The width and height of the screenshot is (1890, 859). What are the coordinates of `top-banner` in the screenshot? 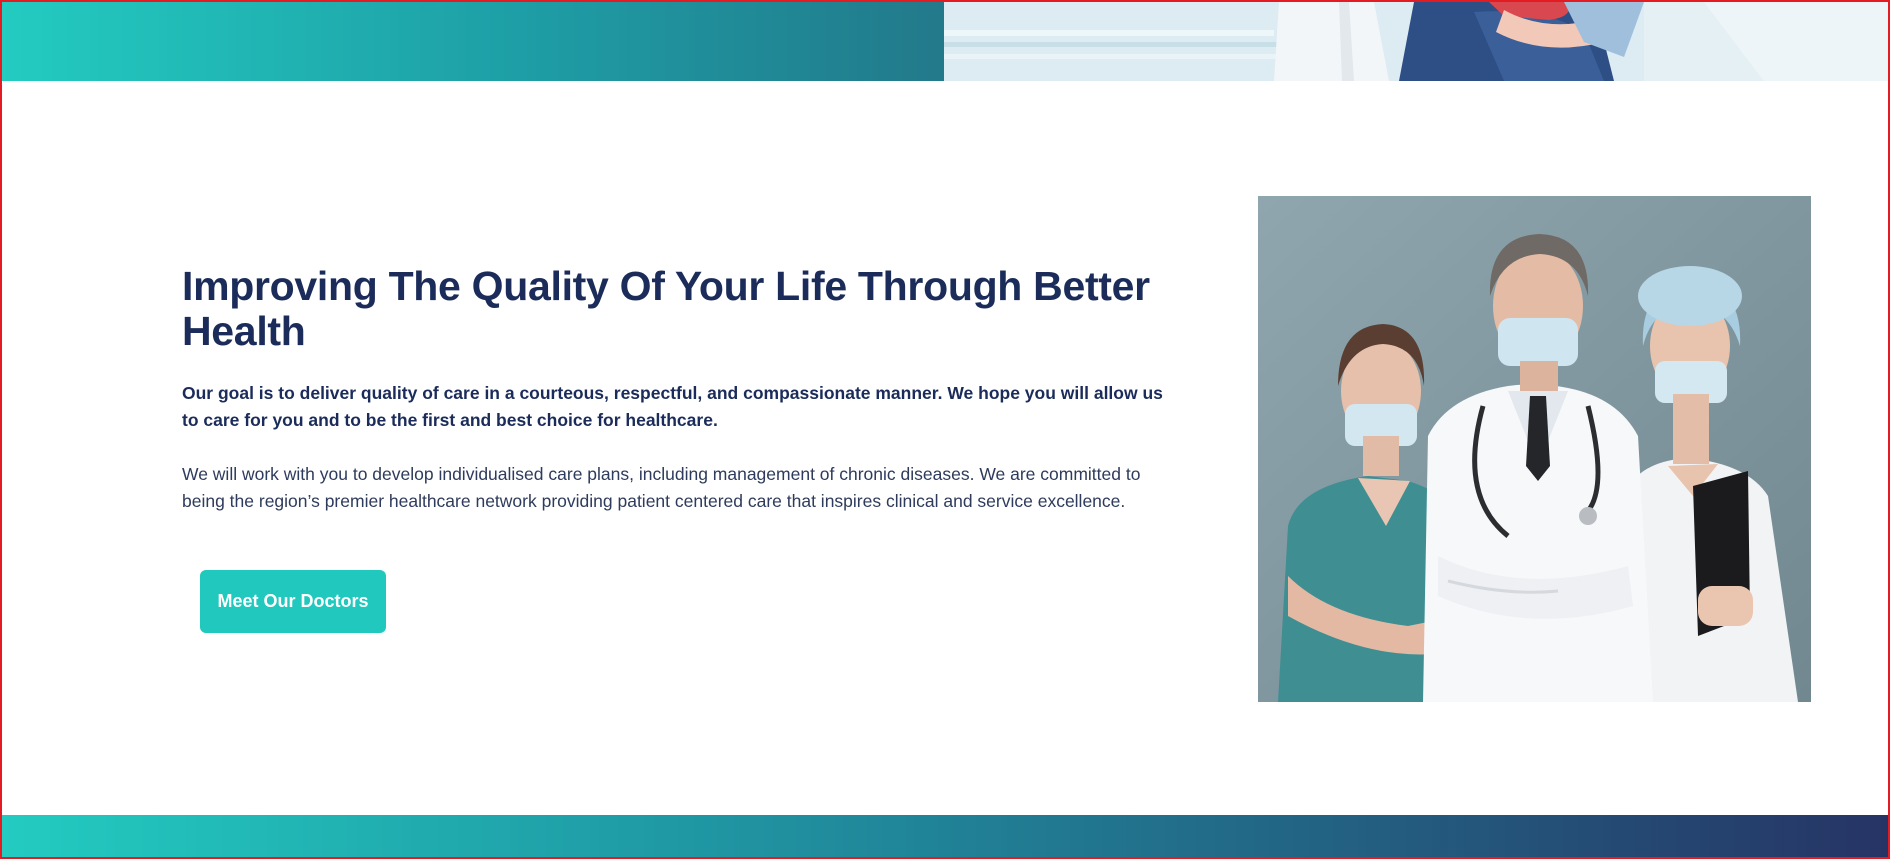 It's located at (945, 41).